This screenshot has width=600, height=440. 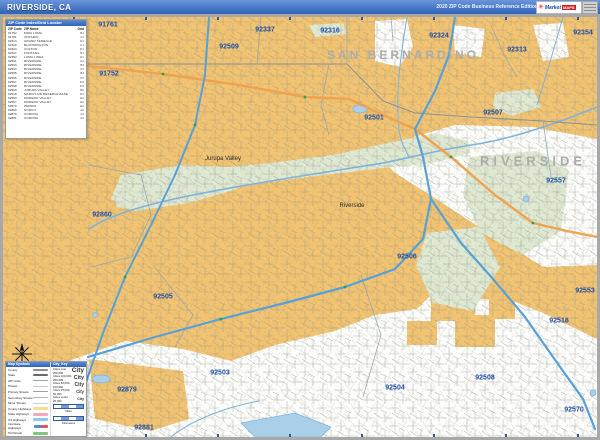 I want to click on scale-bar-kilometers: Kilometers, so click(x=68, y=420).